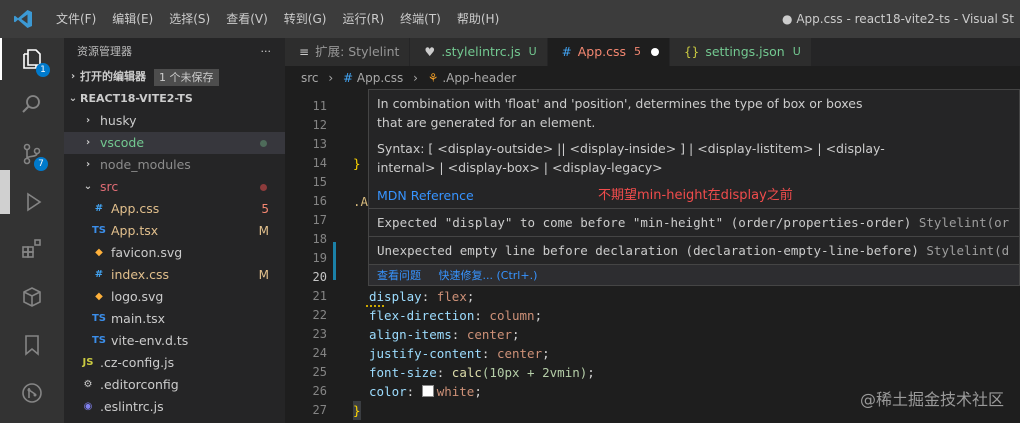 This screenshot has width=1020, height=423. I want to click on tab-label: .stylelintrc.js, so click(481, 51).